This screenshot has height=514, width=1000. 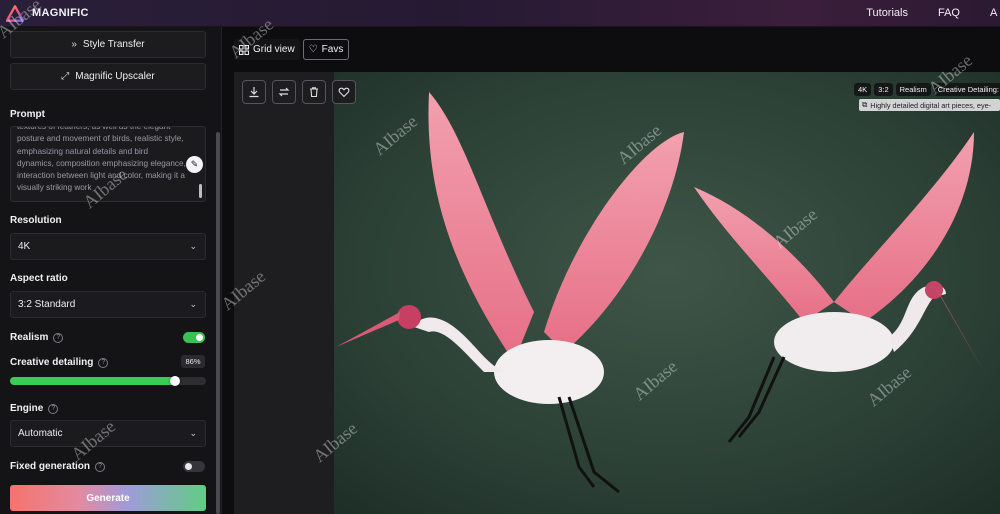 I want to click on prompt-scrollbar, so click(x=200, y=191).